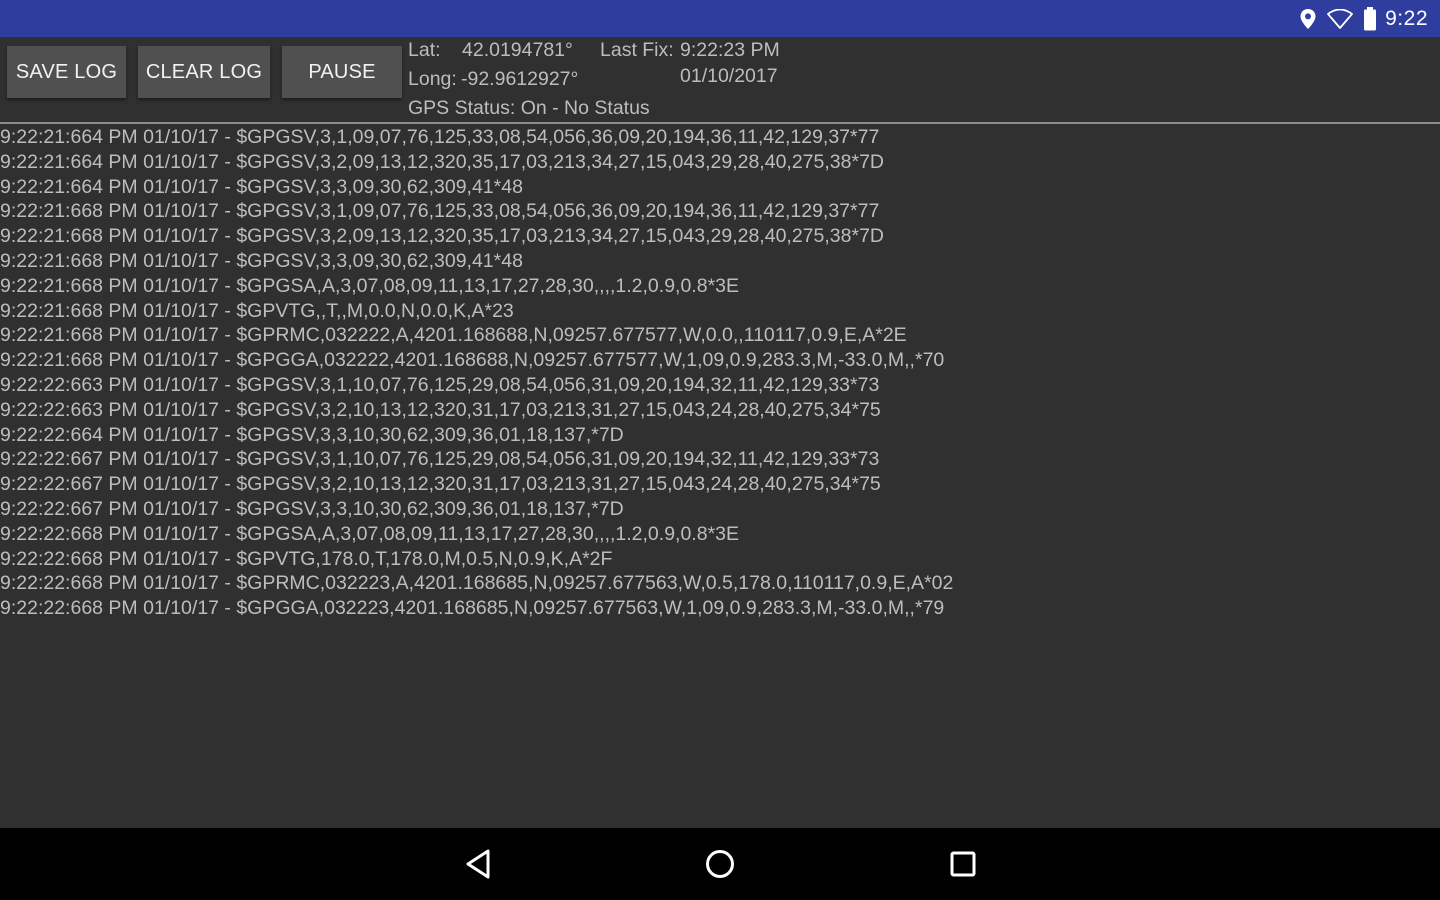 This screenshot has width=1440, height=900. I want to click on pause-button: PAUSE, so click(342, 72).